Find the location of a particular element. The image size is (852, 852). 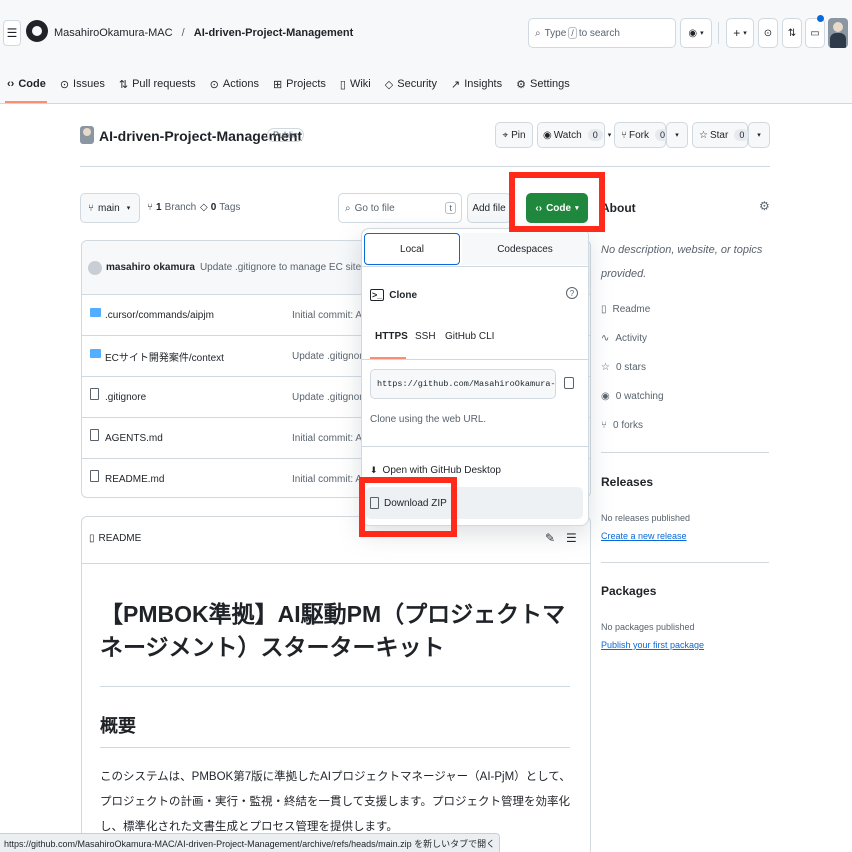

readme-tab: ▯ README is located at coordinates (115, 538).